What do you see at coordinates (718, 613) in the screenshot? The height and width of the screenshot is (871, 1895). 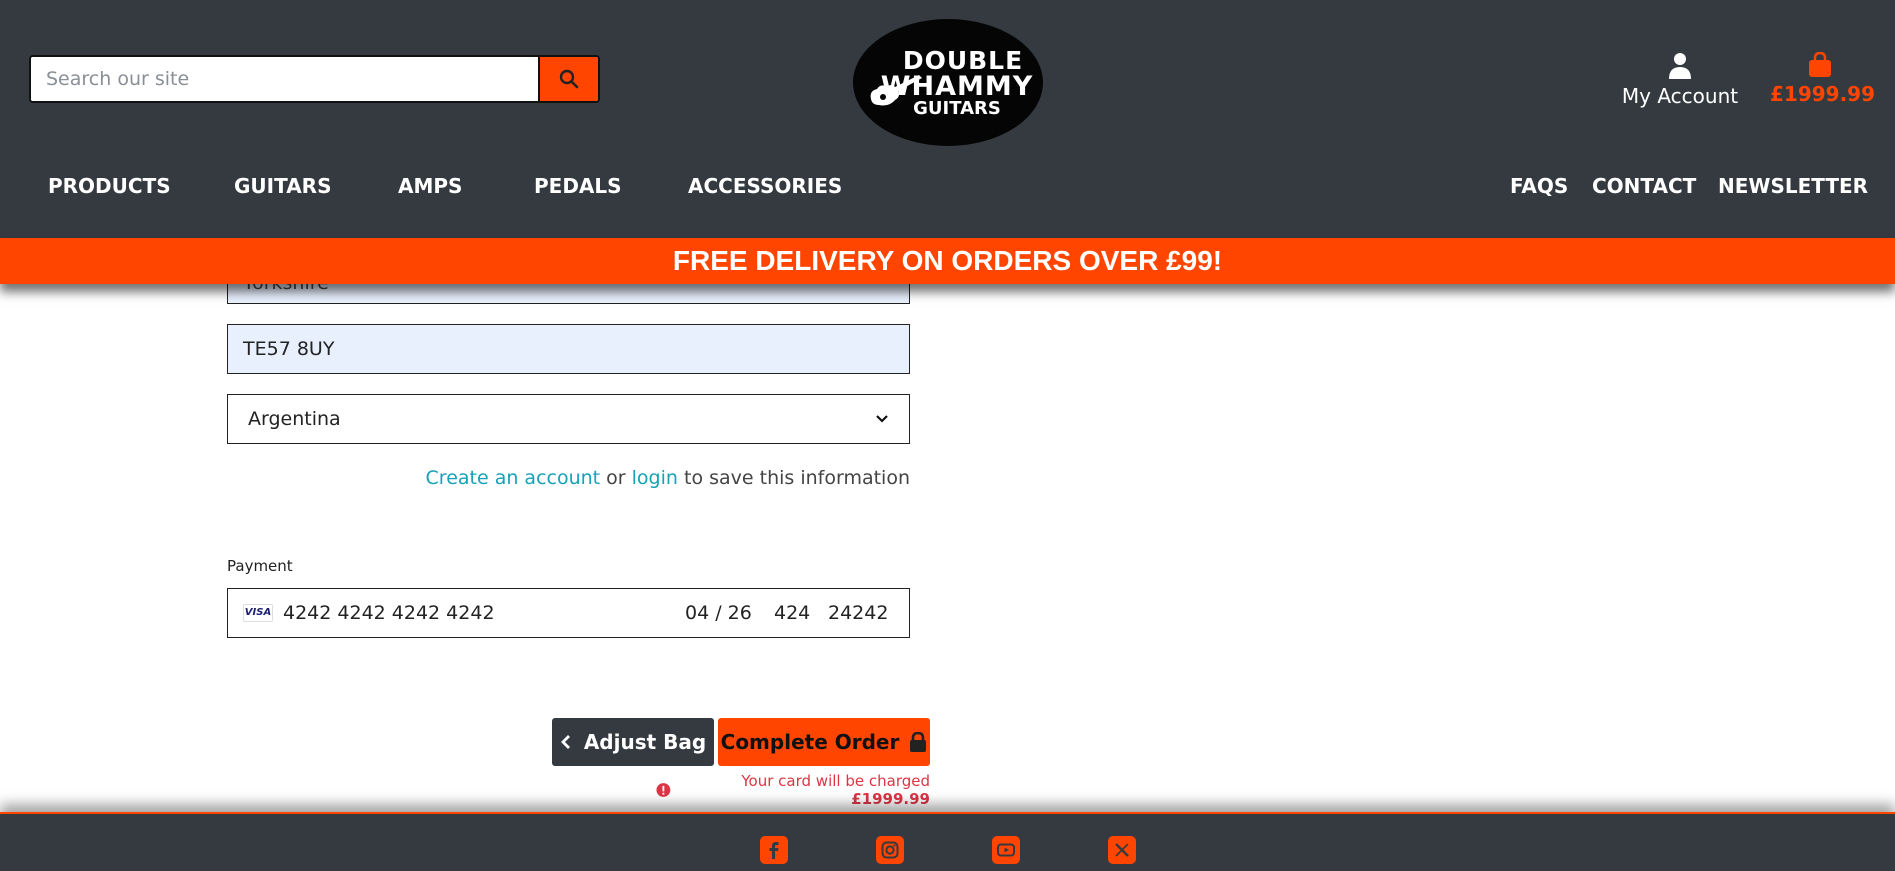 I see `card-expiry-input: 04 / 26` at bounding box center [718, 613].